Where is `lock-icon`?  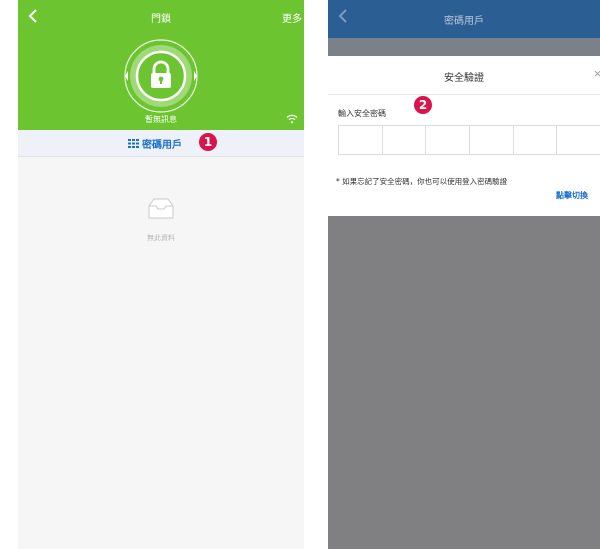
lock-icon is located at coordinates (161, 76).